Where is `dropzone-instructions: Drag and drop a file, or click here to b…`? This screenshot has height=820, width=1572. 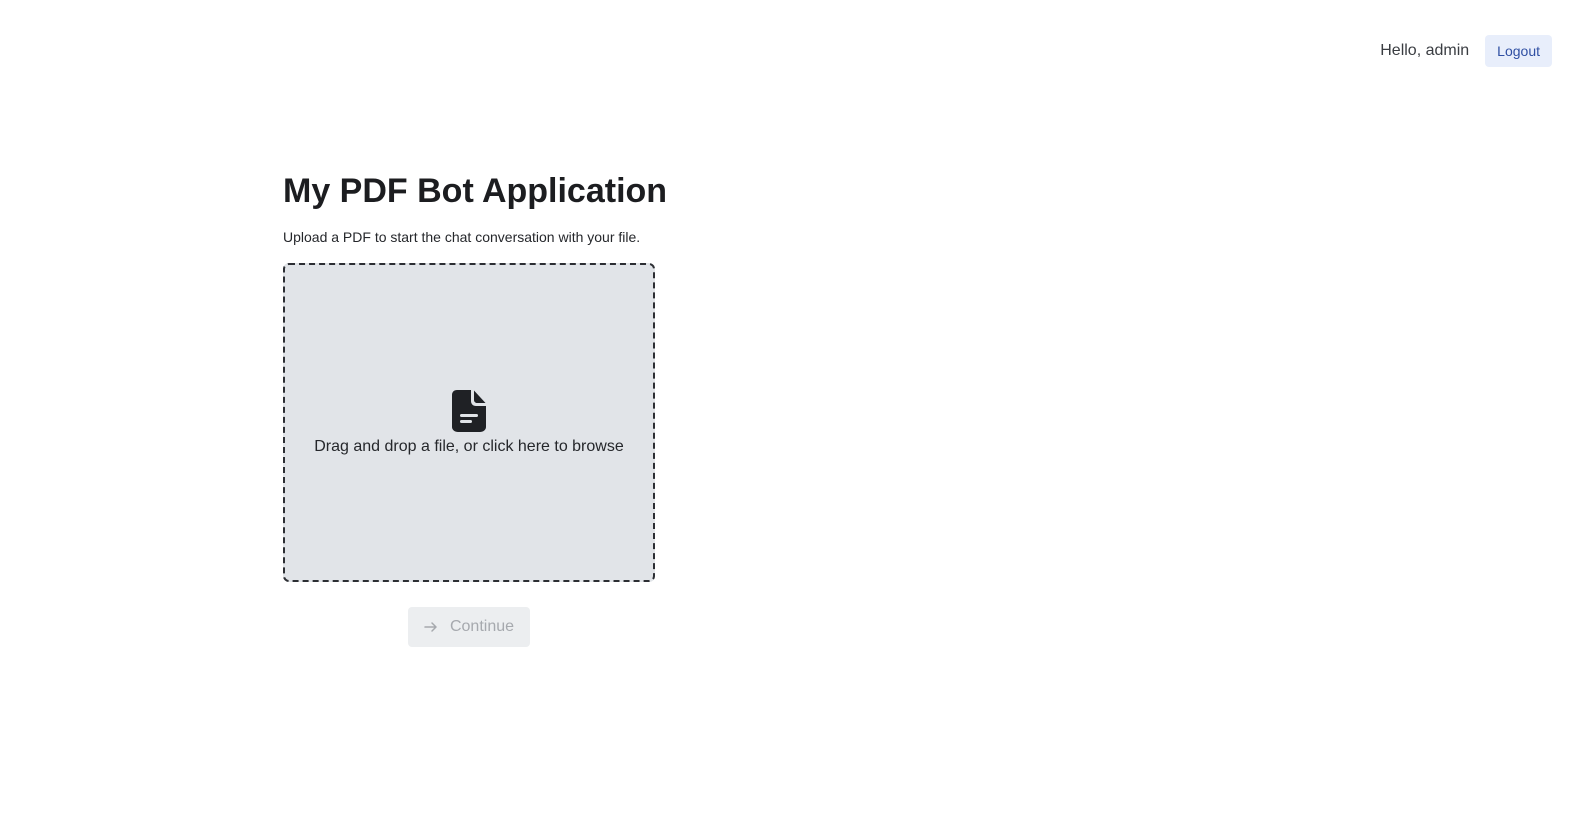 dropzone-instructions: Drag and drop a file, or click here to b… is located at coordinates (469, 446).